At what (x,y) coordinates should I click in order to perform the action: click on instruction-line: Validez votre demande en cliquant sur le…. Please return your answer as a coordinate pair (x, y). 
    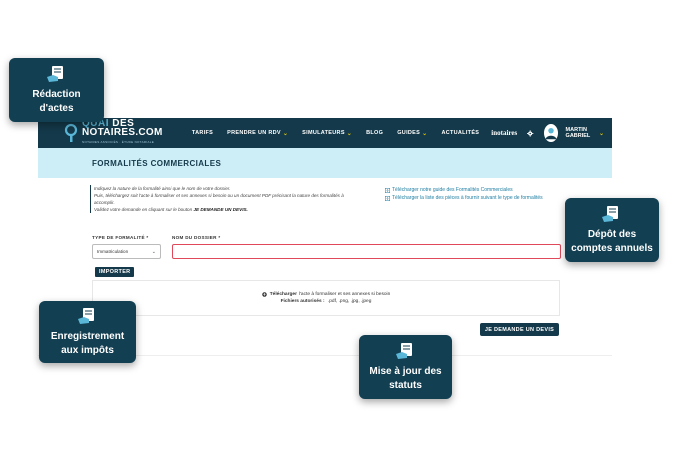
    Looking at the image, I should click on (228, 209).